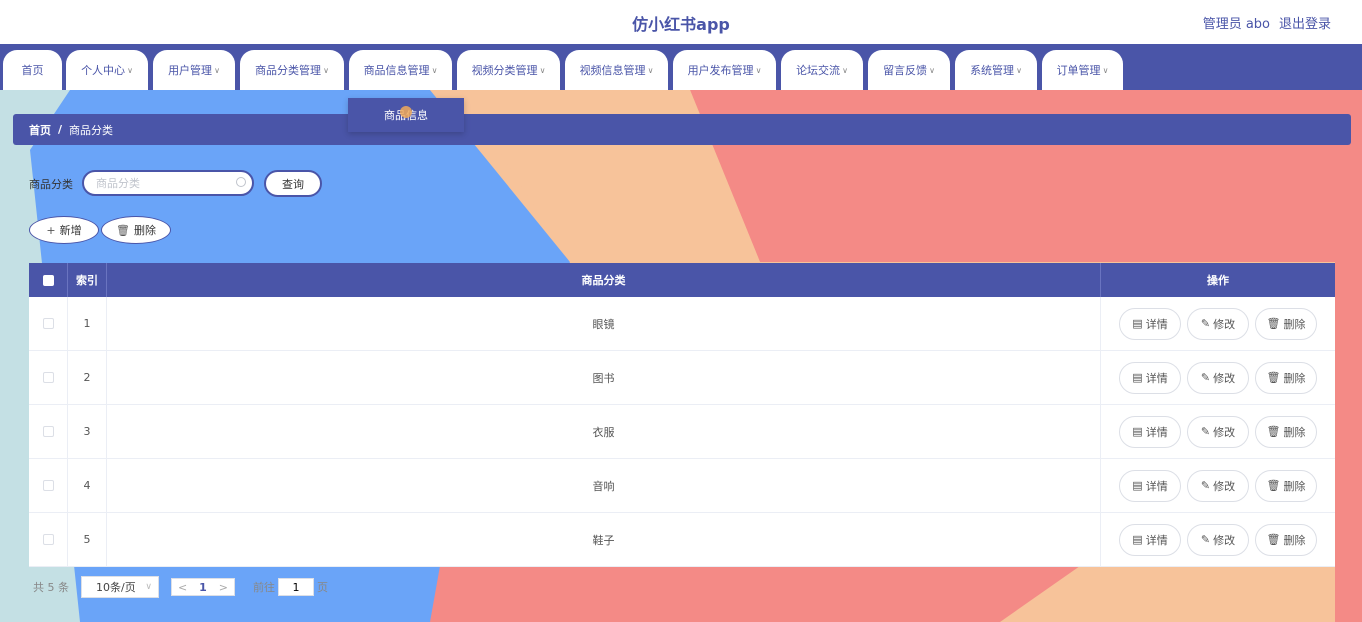 This screenshot has width=1362, height=622. What do you see at coordinates (905, 70) in the screenshot?
I see `nav-item-label: 留言反馈` at bounding box center [905, 70].